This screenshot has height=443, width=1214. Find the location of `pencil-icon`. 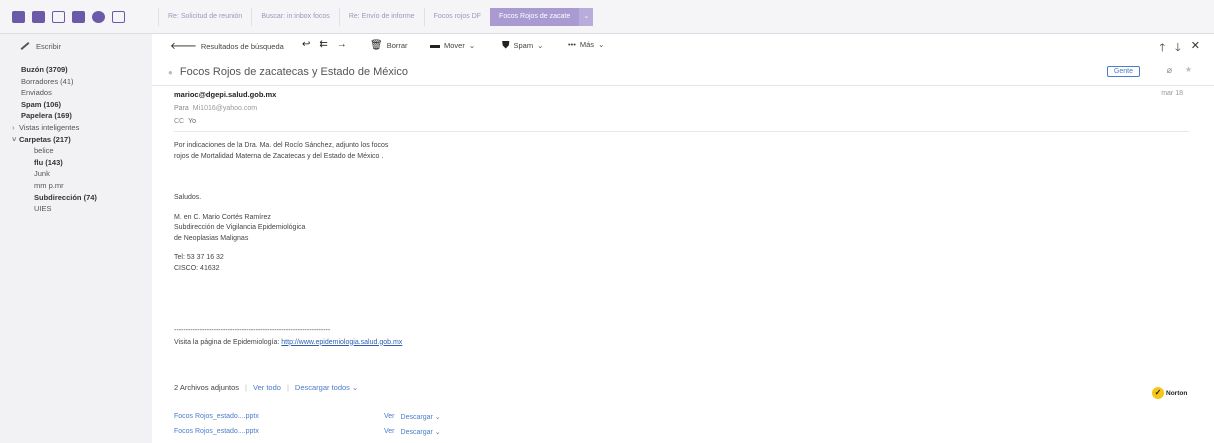

pencil-icon is located at coordinates (24, 46).